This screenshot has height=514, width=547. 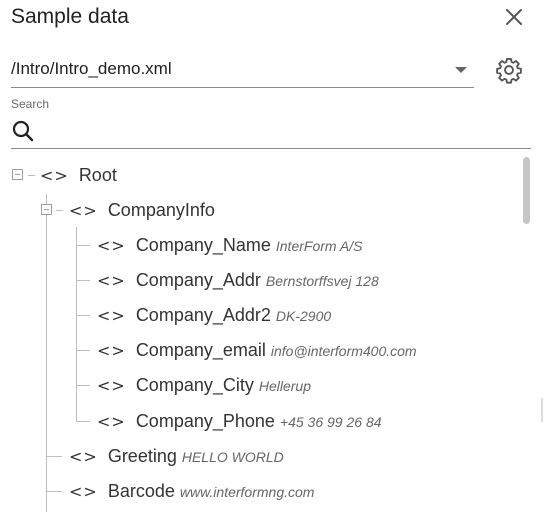 What do you see at coordinates (247, 492) in the screenshot?
I see `node-value: www.interformng.com` at bounding box center [247, 492].